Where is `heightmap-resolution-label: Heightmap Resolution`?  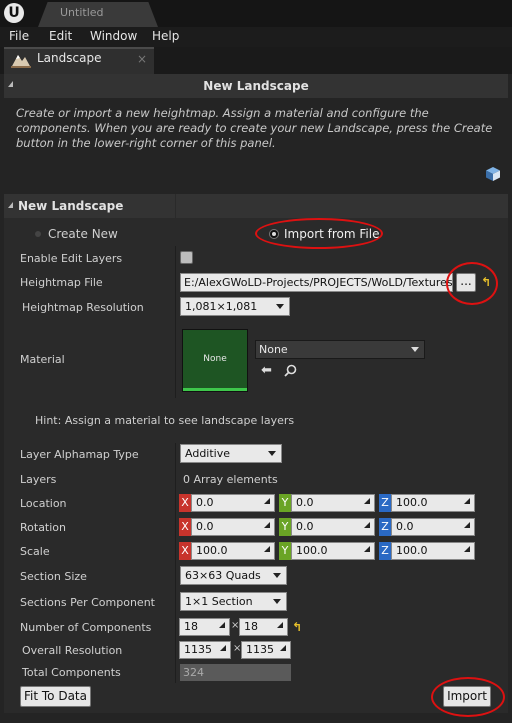
heightmap-resolution-label: Heightmap Resolution is located at coordinates (83, 307).